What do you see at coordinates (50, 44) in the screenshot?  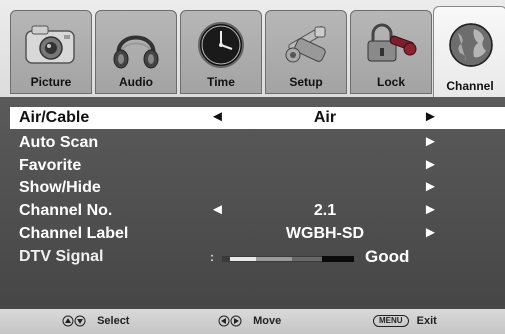 I see `camera-icon` at bounding box center [50, 44].